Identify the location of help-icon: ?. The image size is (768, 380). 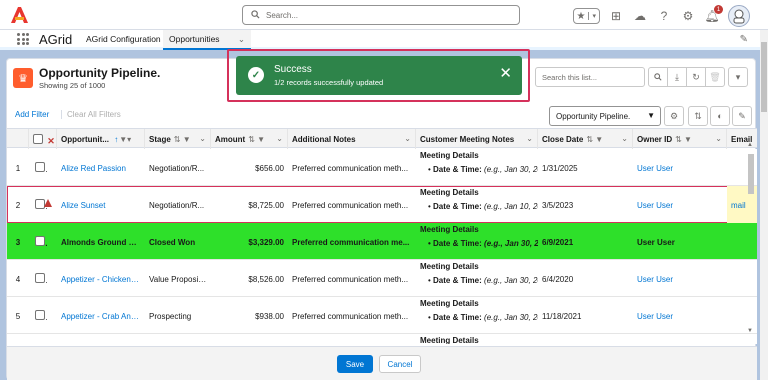
(664, 16).